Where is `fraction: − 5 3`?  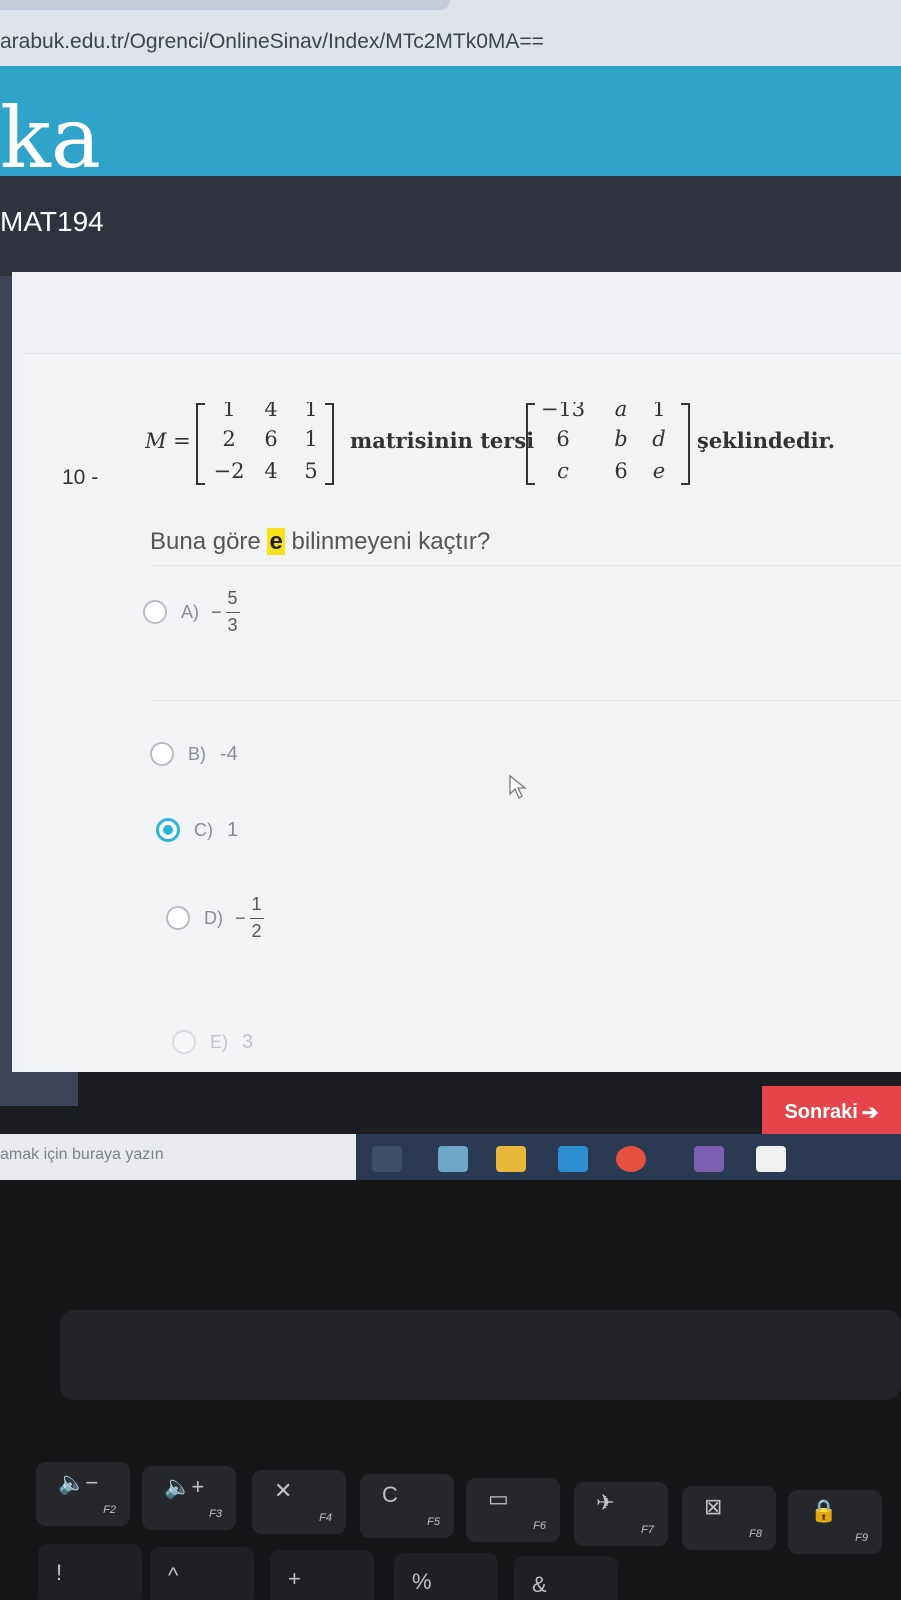
fraction: − 5 3 is located at coordinates (225, 612).